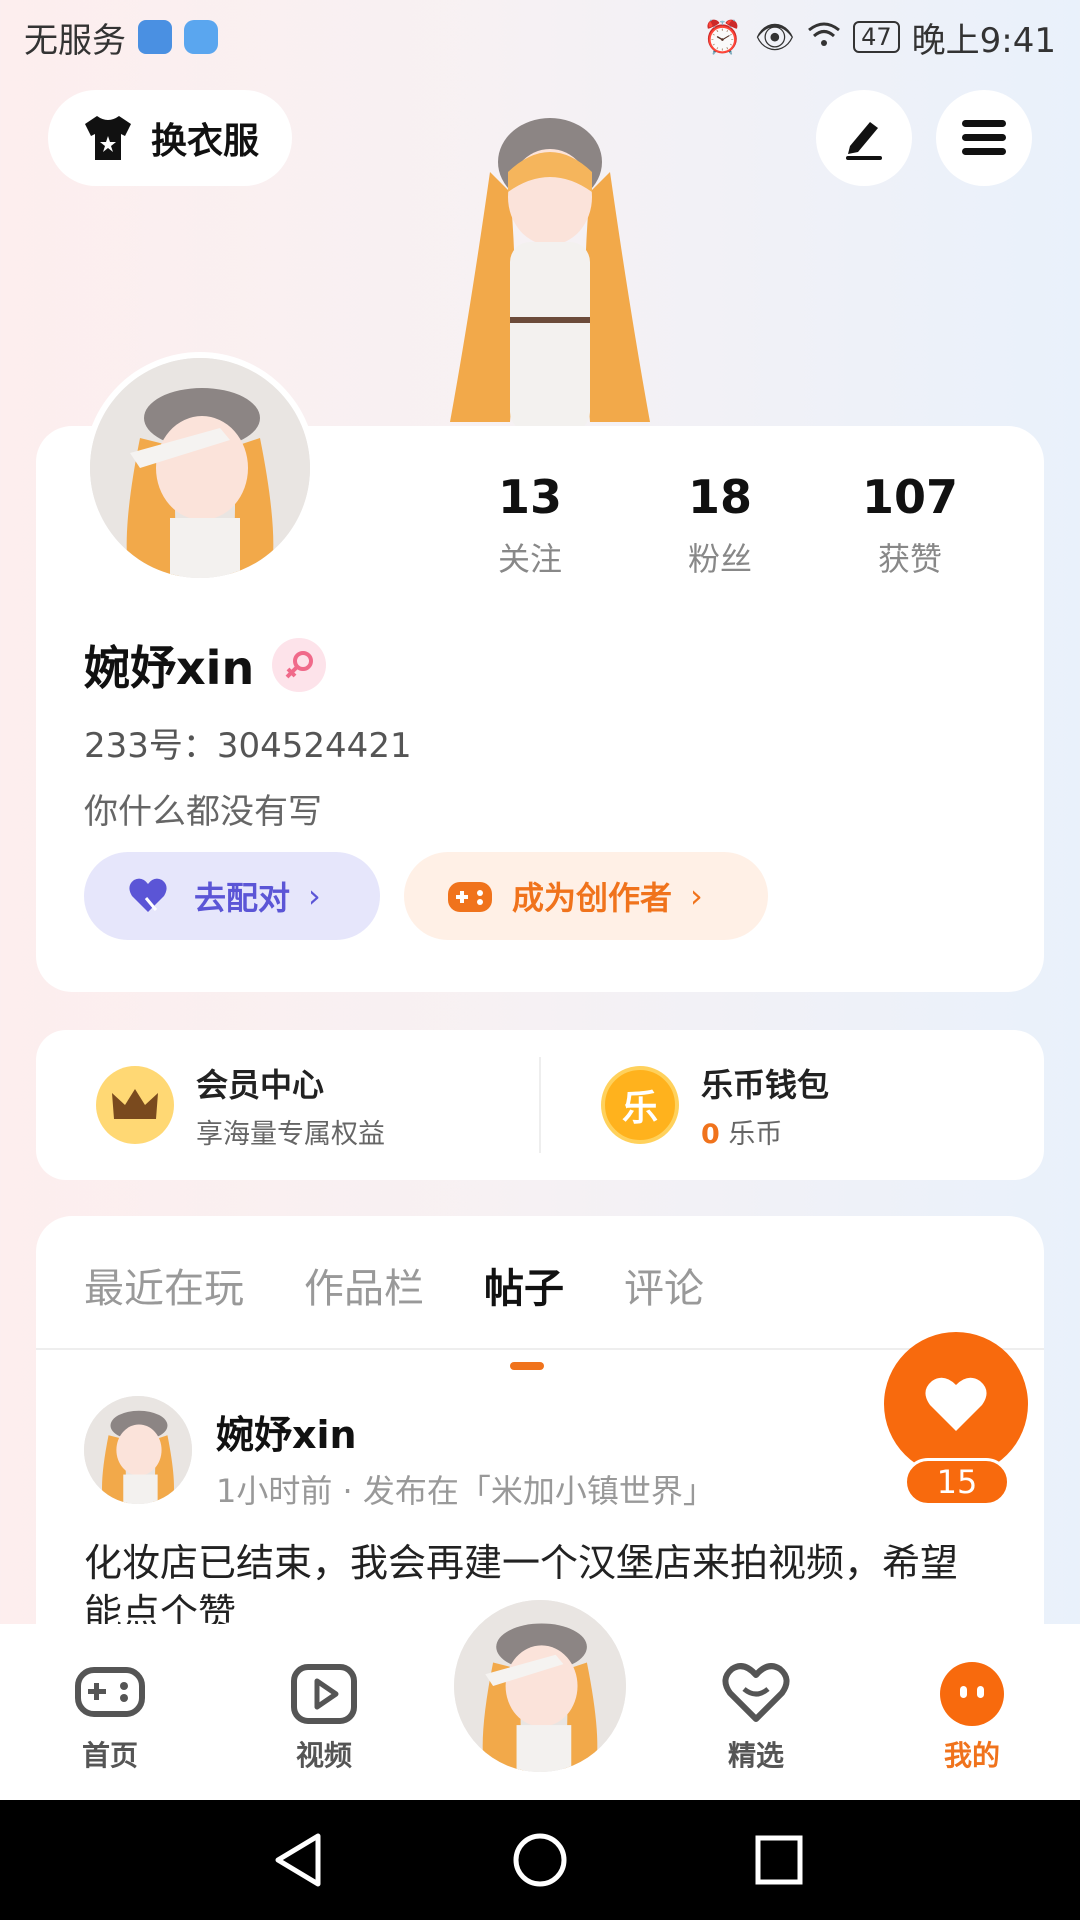 Image resolution: width=1080 pixels, height=1920 pixels. What do you see at coordinates (530, 525) in the screenshot?
I see `stat-following: 13 关注` at bounding box center [530, 525].